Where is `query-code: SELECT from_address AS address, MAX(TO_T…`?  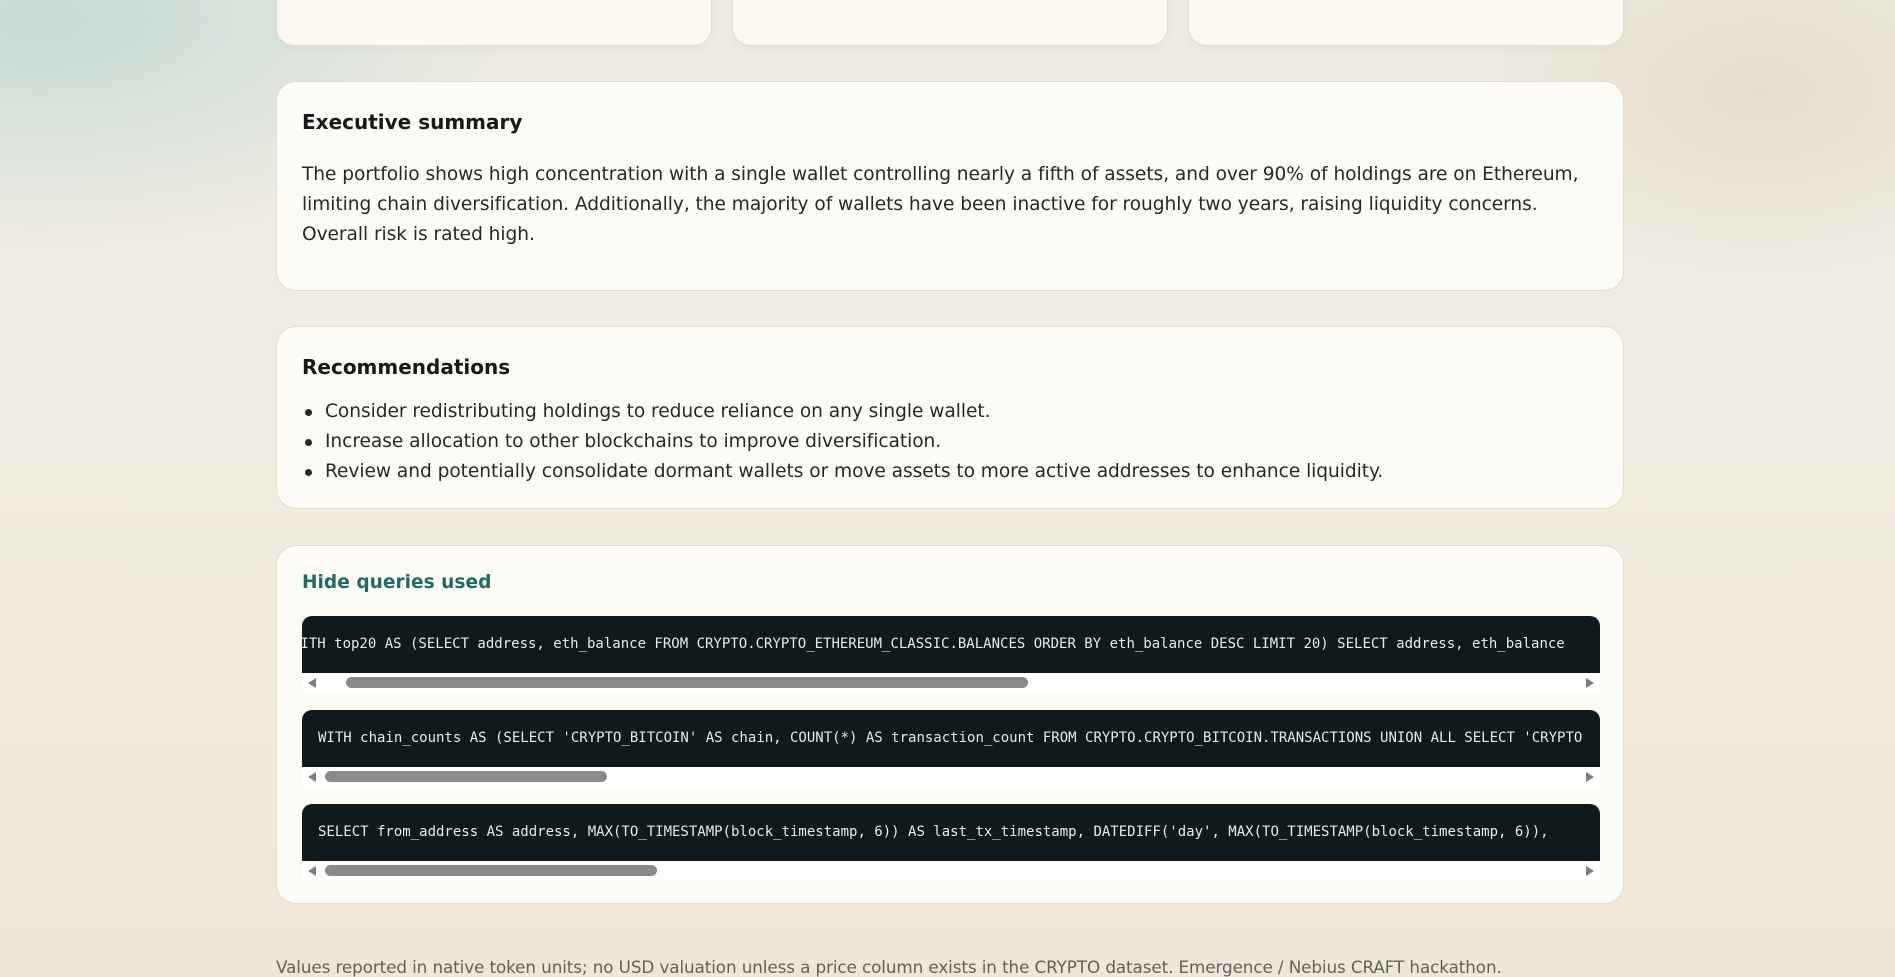
query-code: SELECT from_address AS address, MAX(TO_T… is located at coordinates (951, 832).